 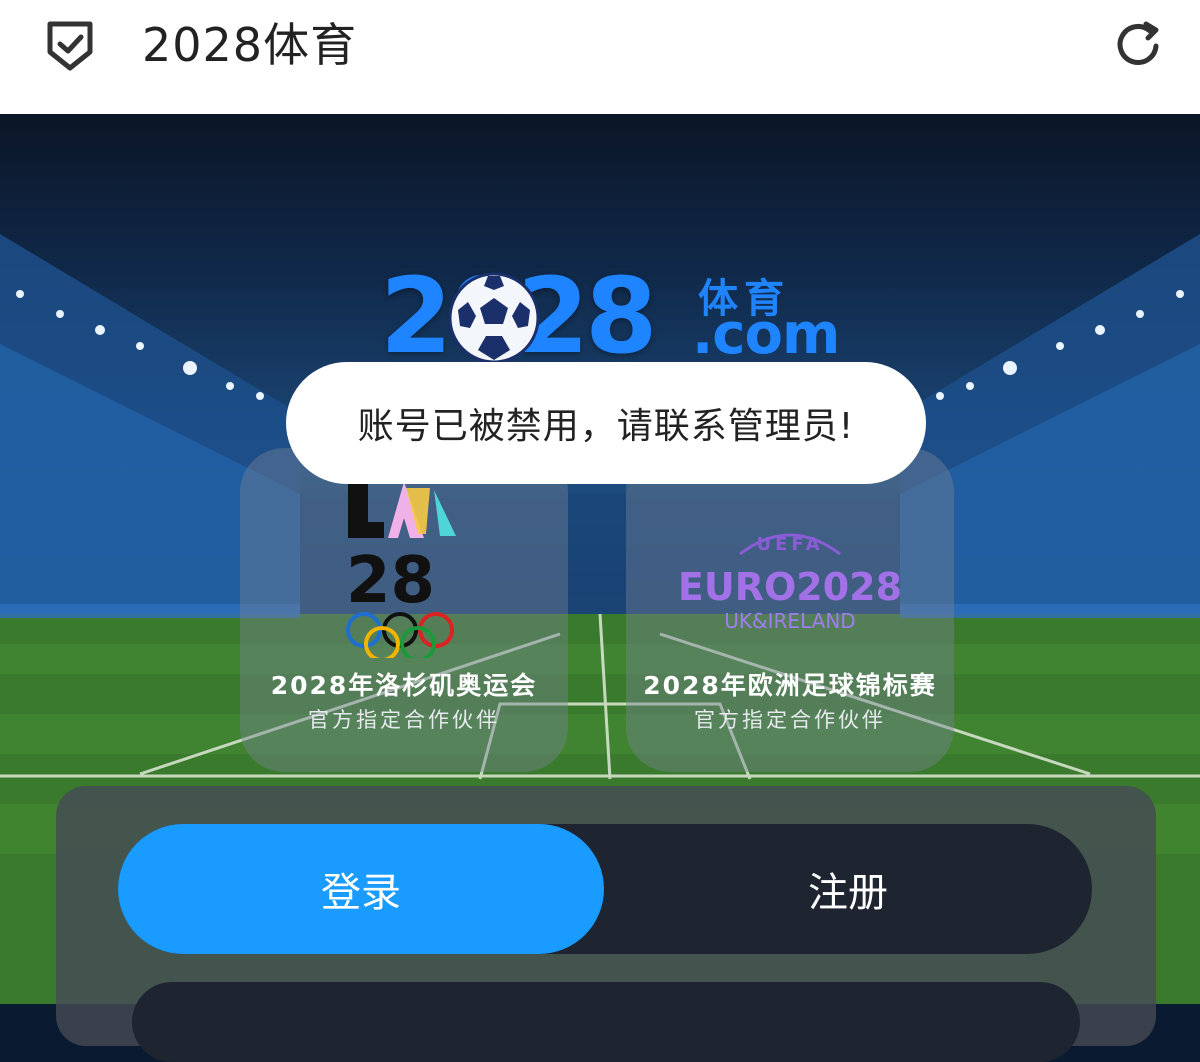 What do you see at coordinates (766, 334) in the screenshot?
I see `logo-dotcom-text: .com` at bounding box center [766, 334].